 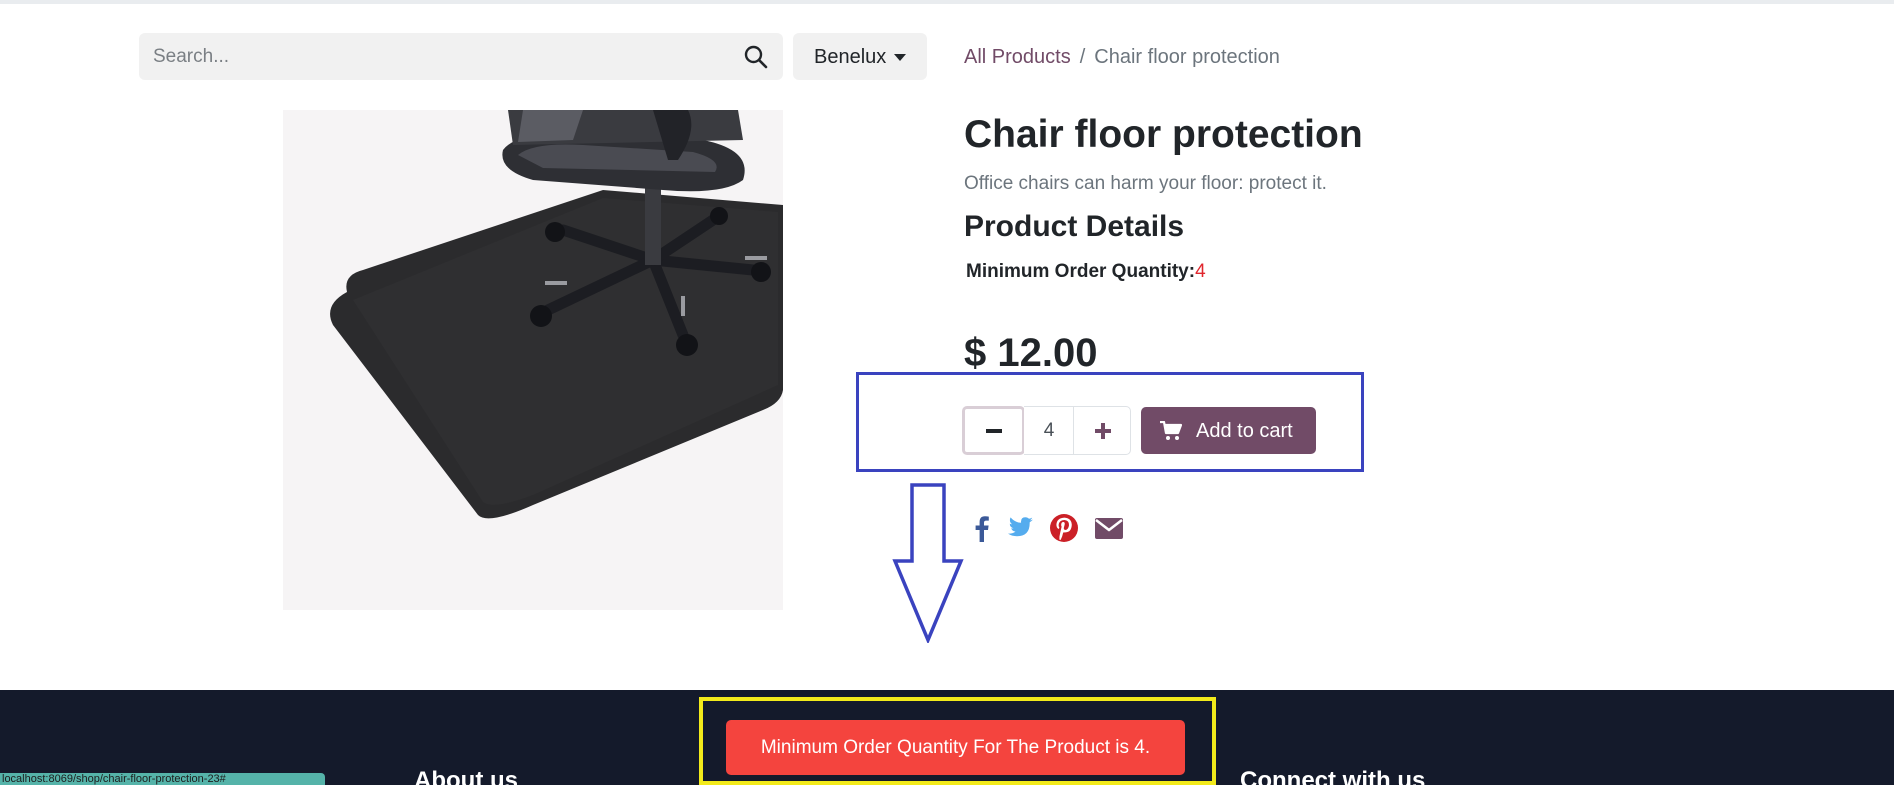 What do you see at coordinates (1049, 430) in the screenshot?
I see `quantity-input` at bounding box center [1049, 430].